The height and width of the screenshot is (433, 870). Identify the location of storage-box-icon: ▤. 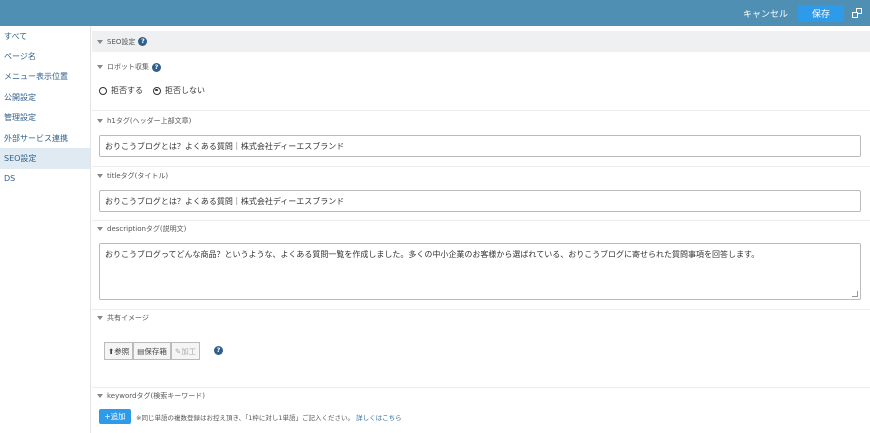
(141, 351).